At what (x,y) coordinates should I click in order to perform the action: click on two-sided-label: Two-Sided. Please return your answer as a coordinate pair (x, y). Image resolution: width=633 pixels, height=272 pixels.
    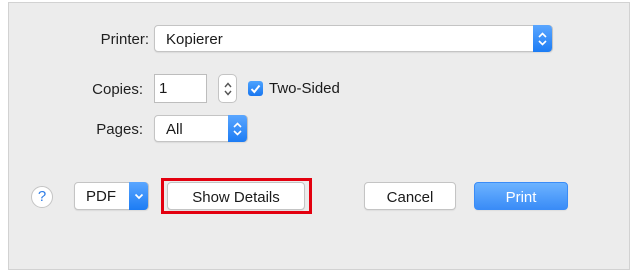
    Looking at the image, I should click on (304, 88).